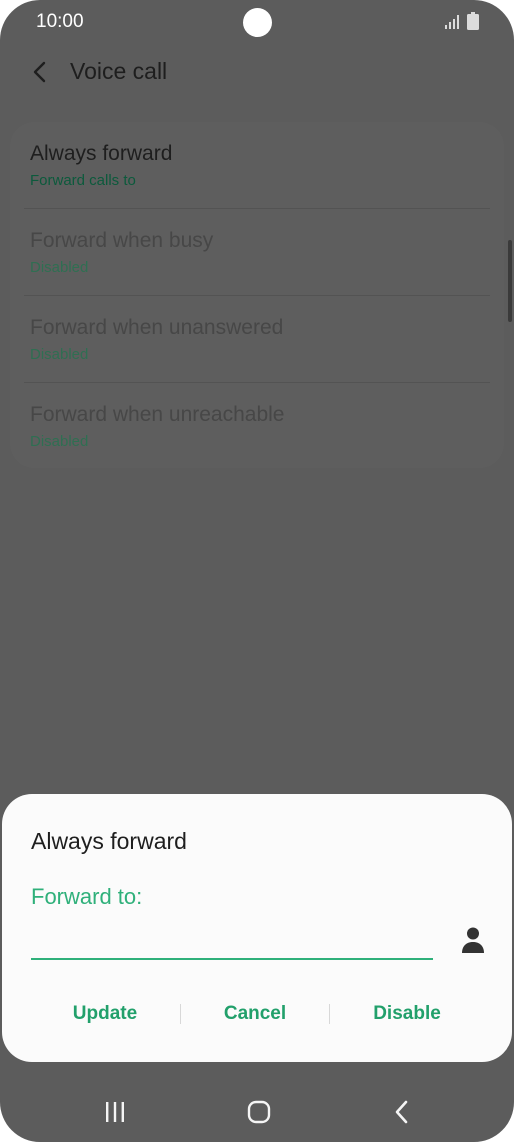  I want to click on list-item-forward-when-unanswered: Forward when unanswered Disabled, so click(260, 339).